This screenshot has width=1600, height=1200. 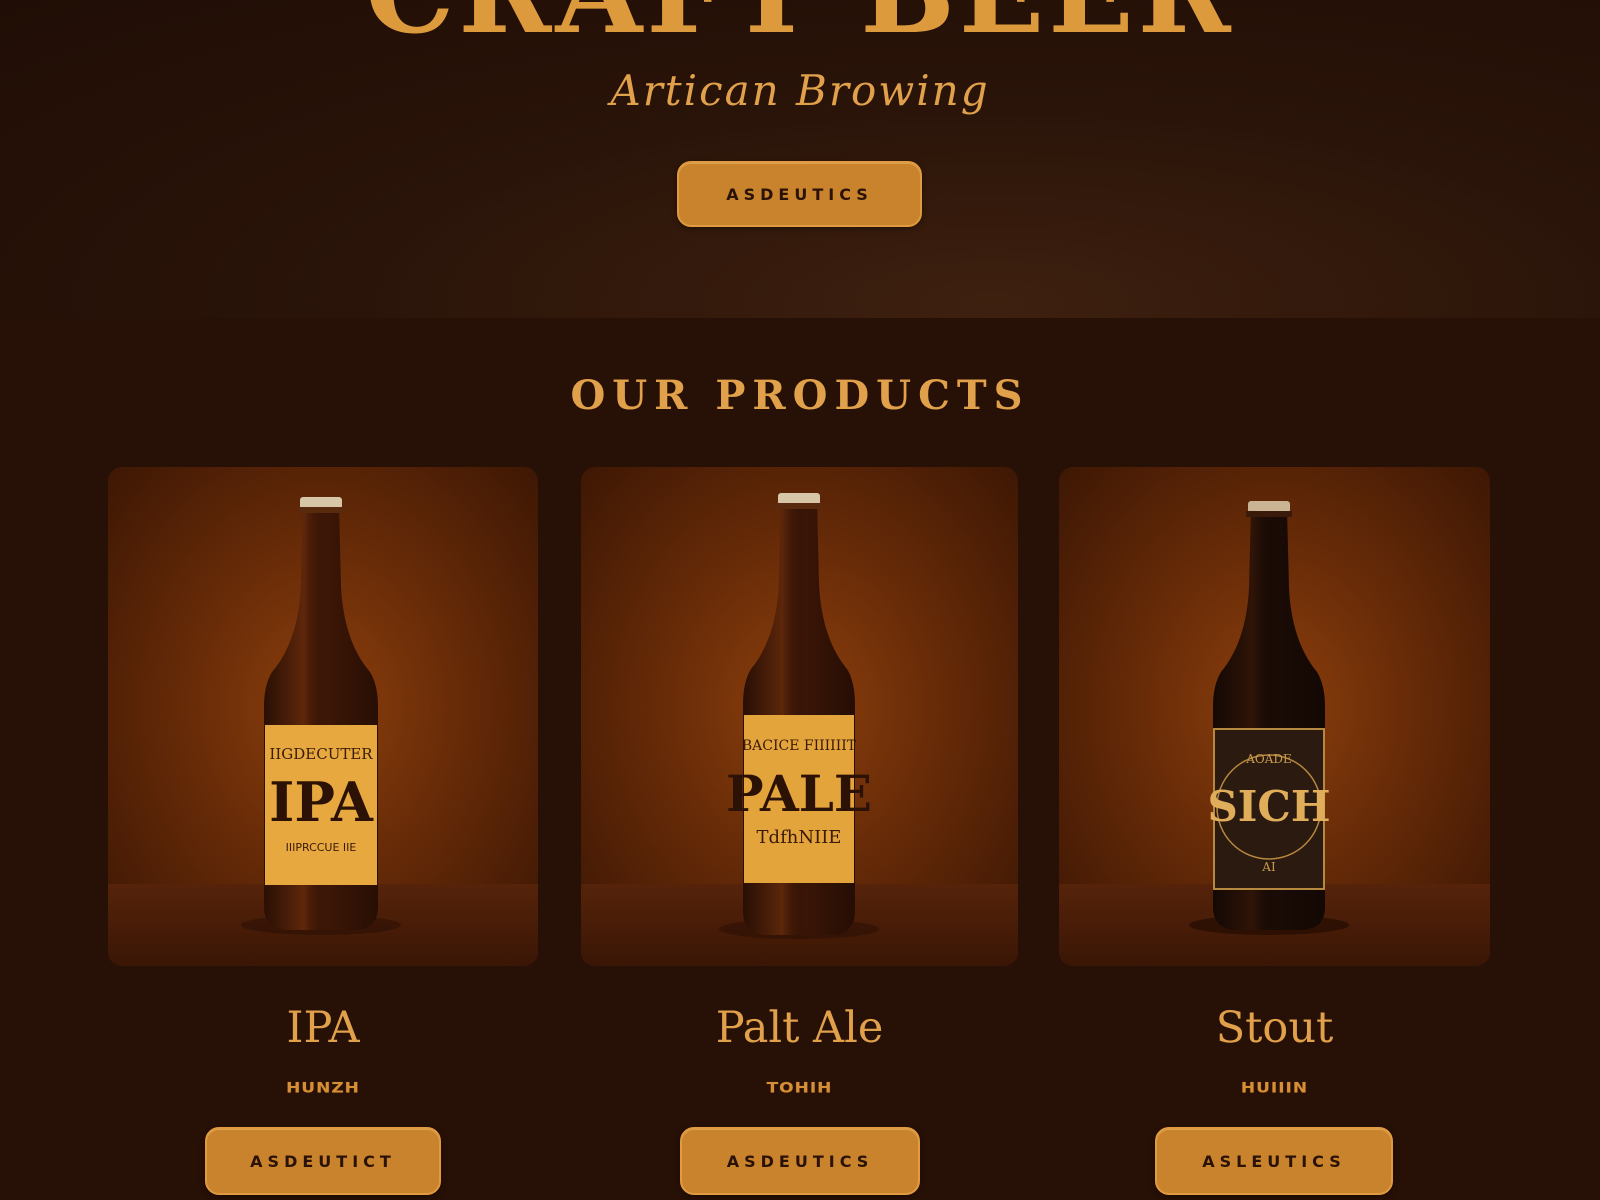 What do you see at coordinates (321, 802) in the screenshot?
I see `ipa-label-main: IPA` at bounding box center [321, 802].